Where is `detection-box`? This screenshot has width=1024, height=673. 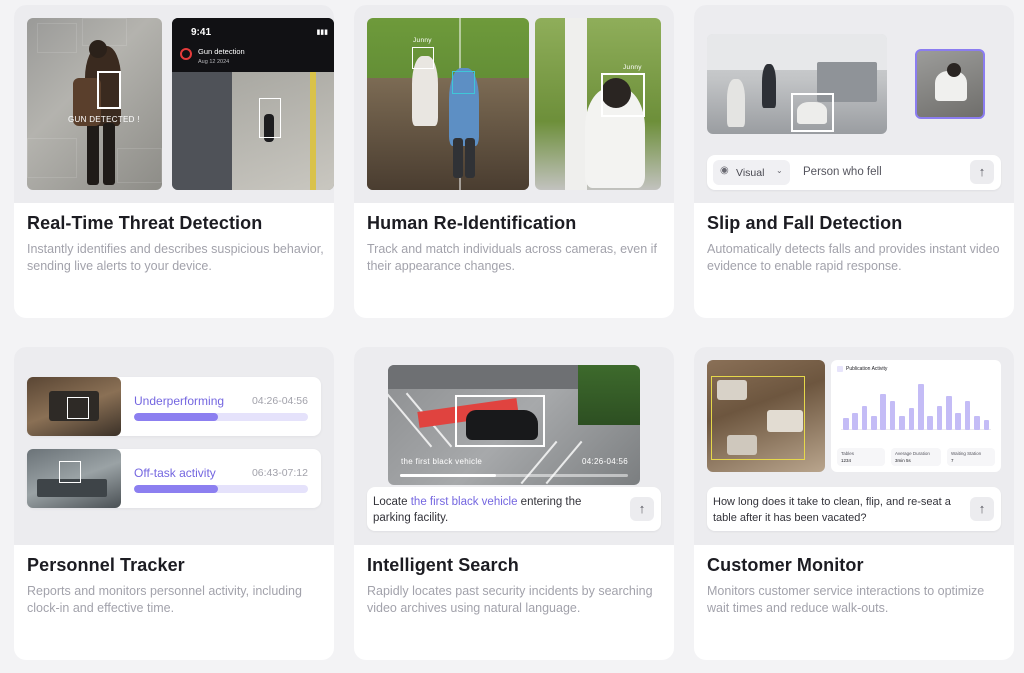 detection-box is located at coordinates (109, 90).